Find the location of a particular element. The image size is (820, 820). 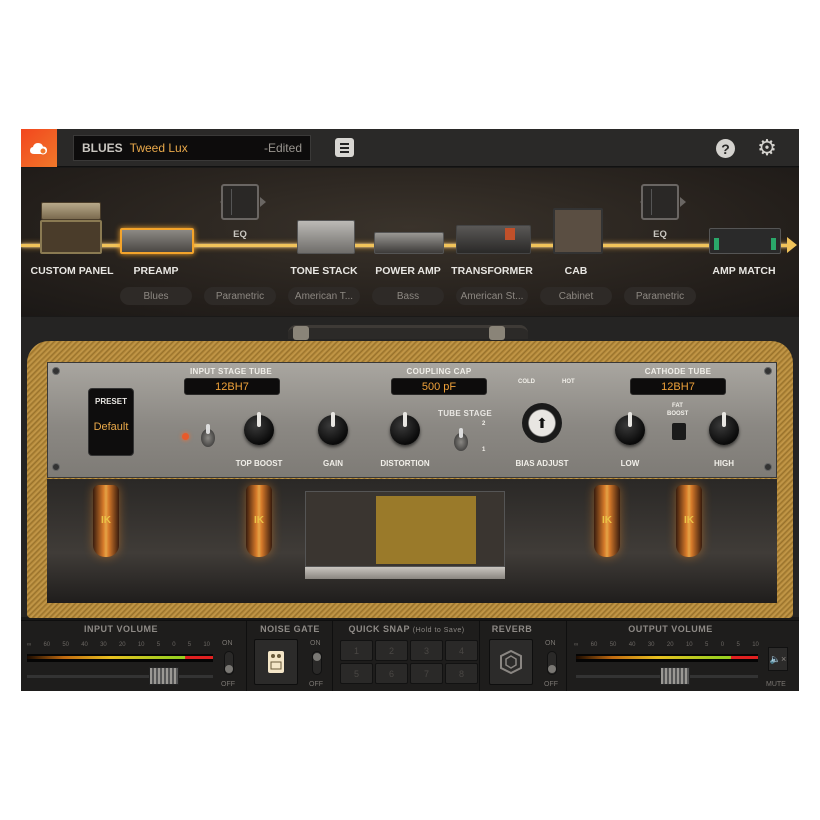

top-boost-toggle is located at coordinates (208, 435).